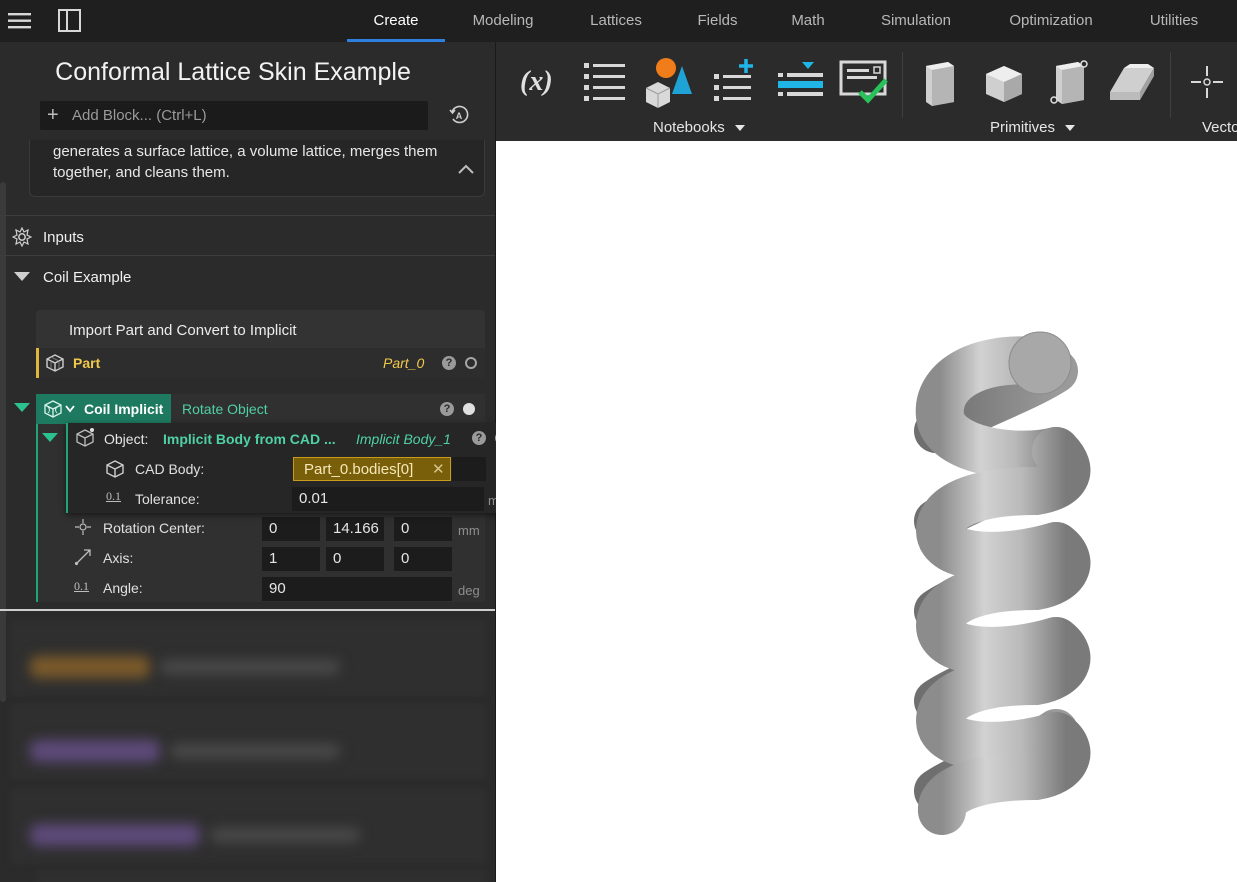 This screenshot has width=1237, height=882. I want to click on hamburger-menu-icon, so click(20, 21).